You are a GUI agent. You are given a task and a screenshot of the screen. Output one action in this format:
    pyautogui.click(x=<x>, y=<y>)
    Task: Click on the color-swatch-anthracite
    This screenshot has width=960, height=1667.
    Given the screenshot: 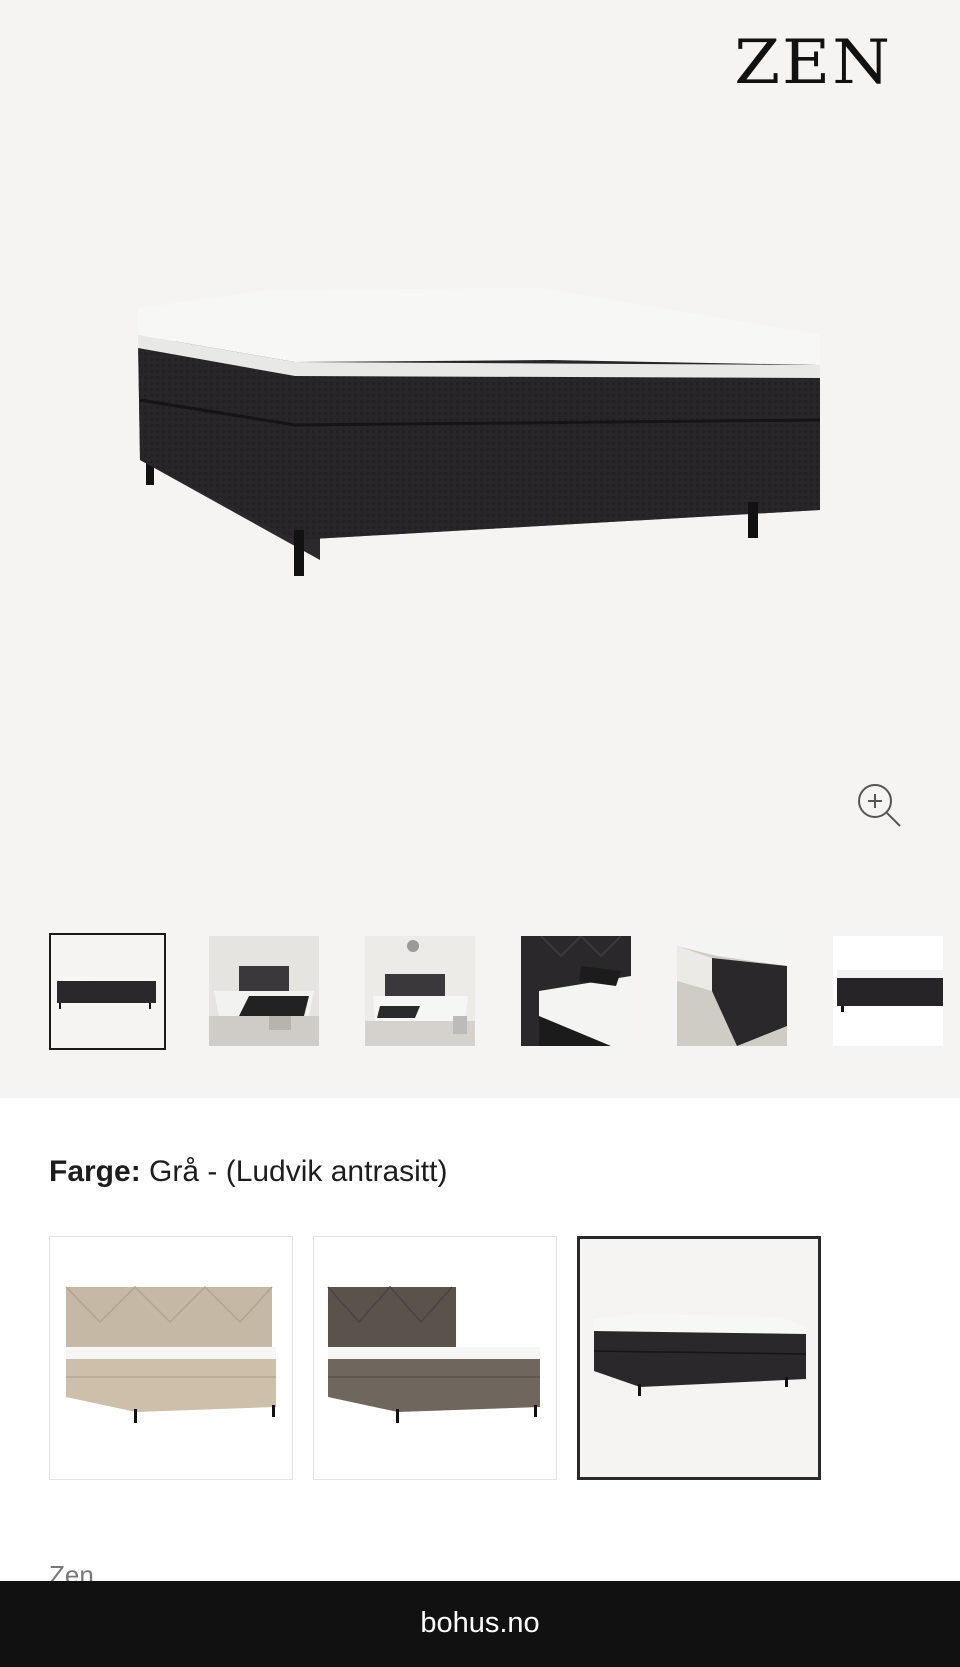 What is the action you would take?
    pyautogui.click(x=699, y=1358)
    